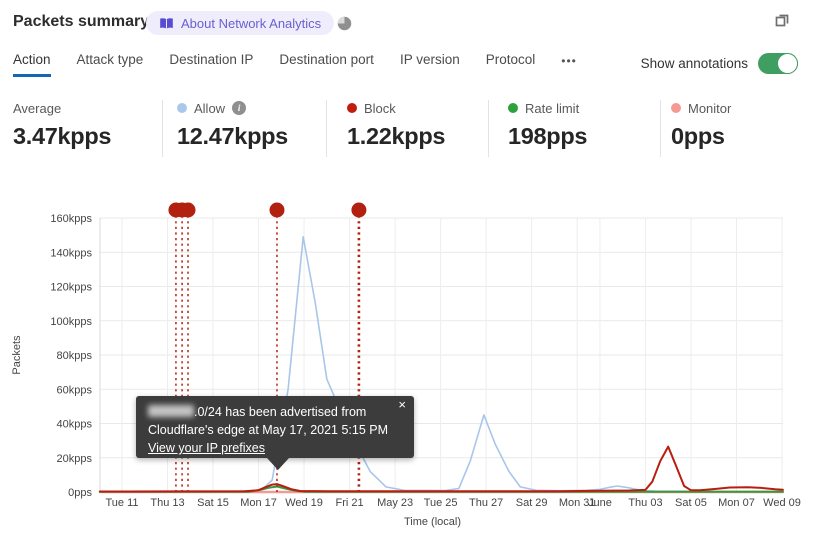 Image resolution: width=816 pixels, height=545 pixels. I want to click on tab-destination-port: Destination port, so click(326, 64).